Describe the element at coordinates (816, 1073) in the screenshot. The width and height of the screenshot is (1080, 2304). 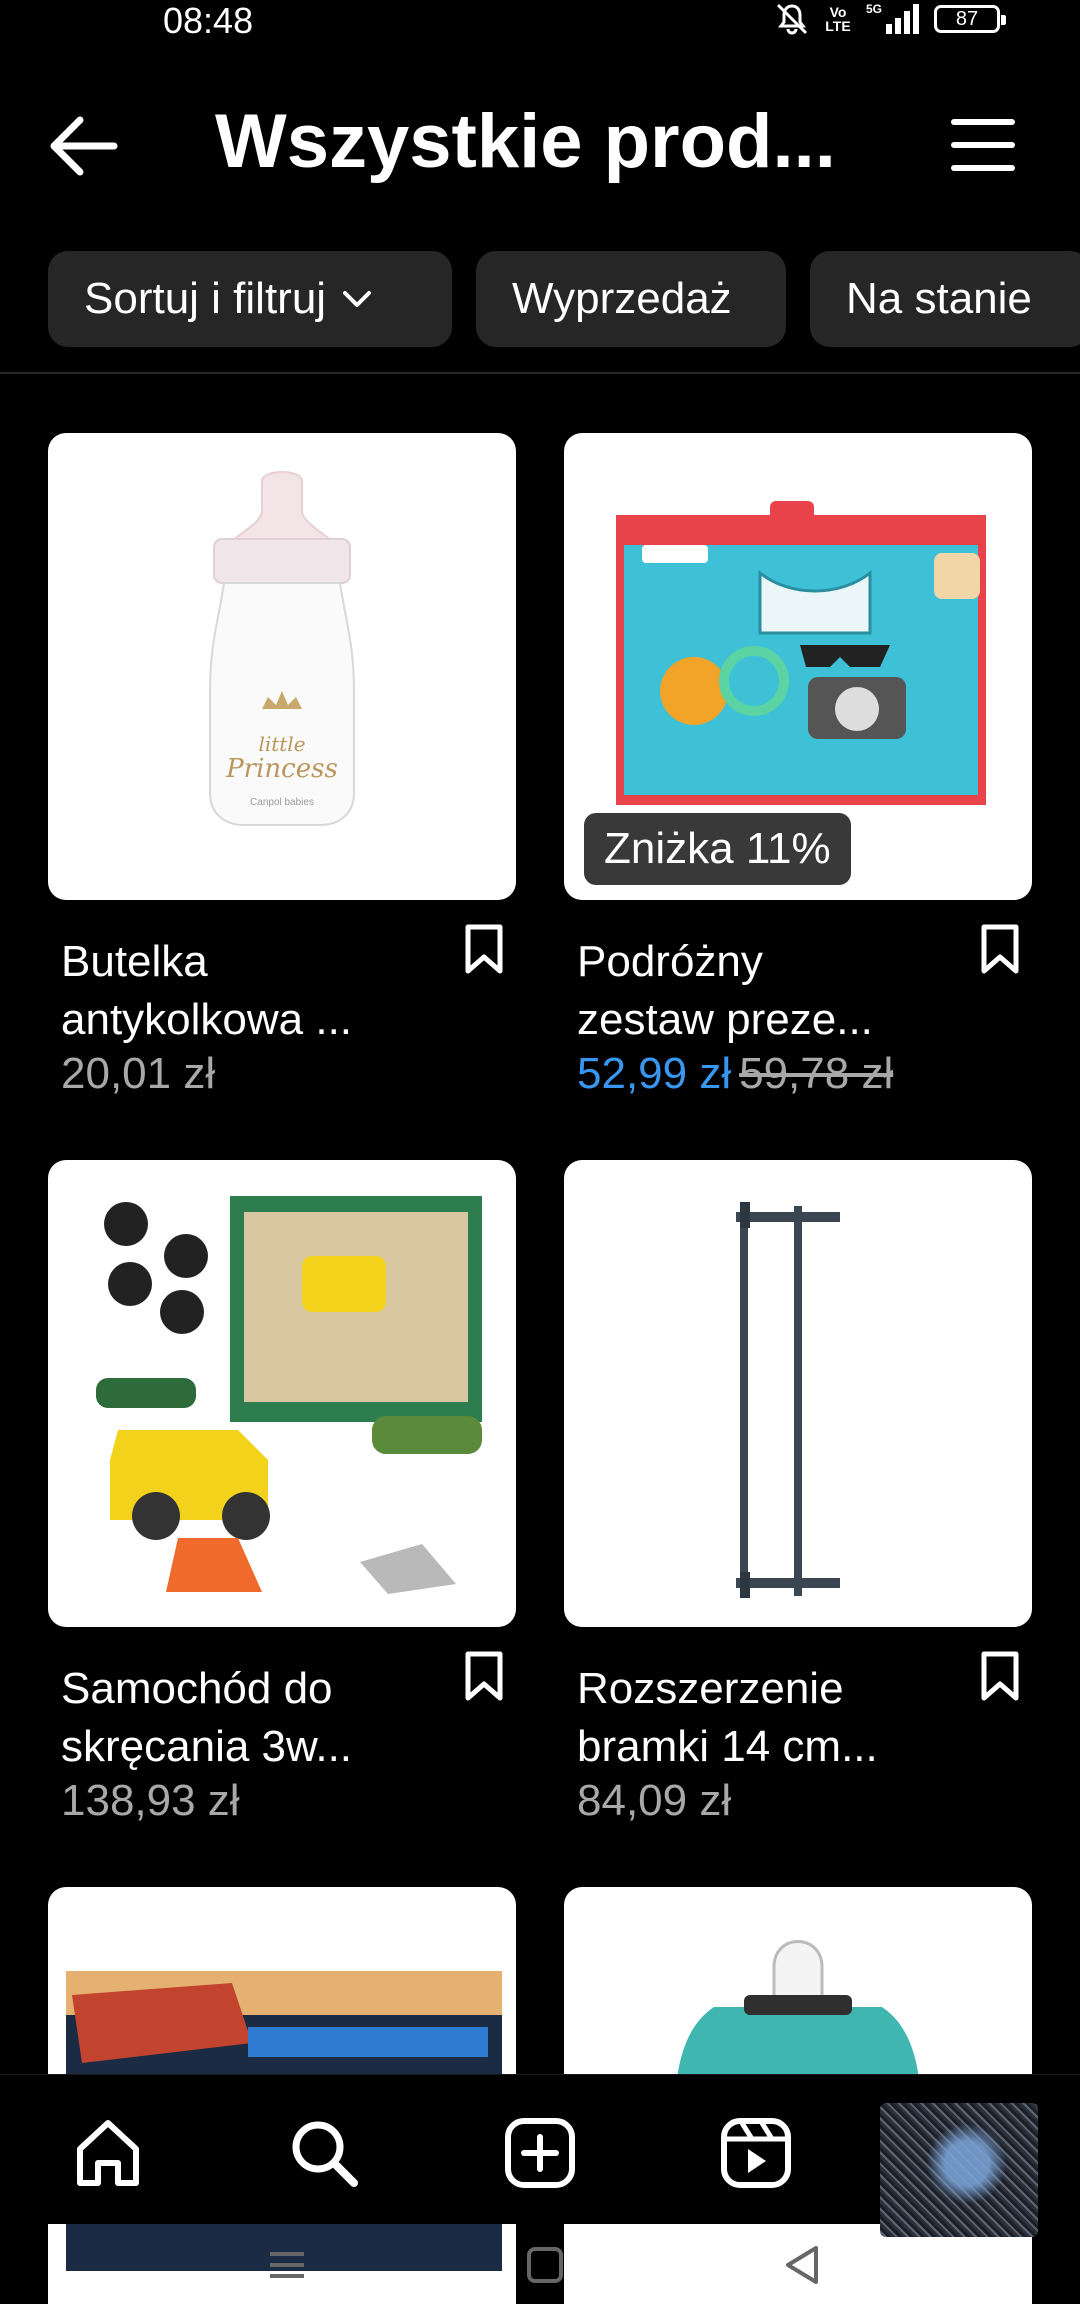
I see `old-price: 59,78 zł` at that location.